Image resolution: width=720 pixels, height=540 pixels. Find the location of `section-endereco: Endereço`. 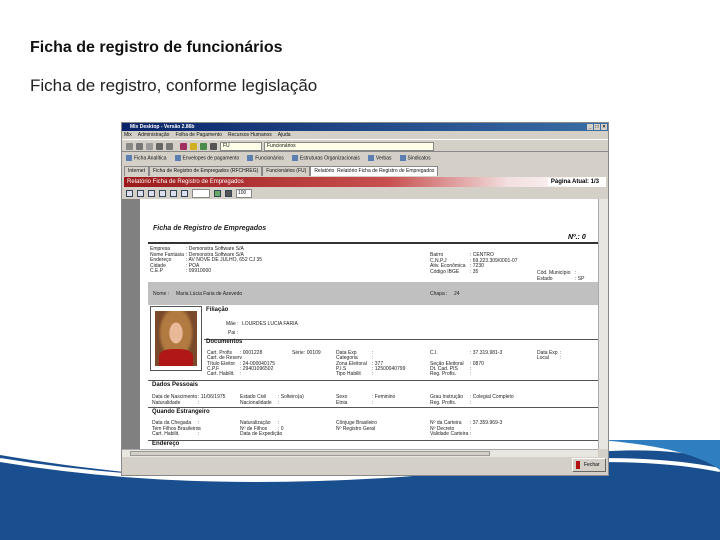

section-endereco: Endereço is located at coordinates (166, 444).